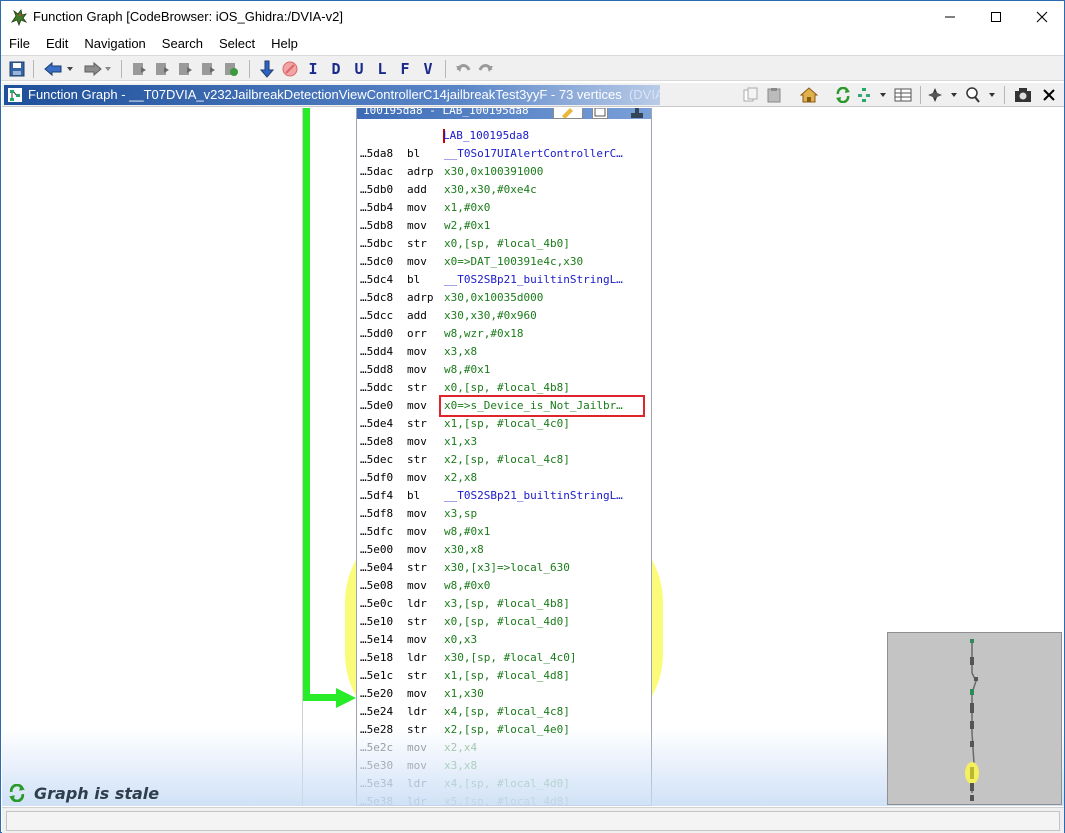  What do you see at coordinates (313, 69) in the screenshot?
I see `toolbar-i-button: I` at bounding box center [313, 69].